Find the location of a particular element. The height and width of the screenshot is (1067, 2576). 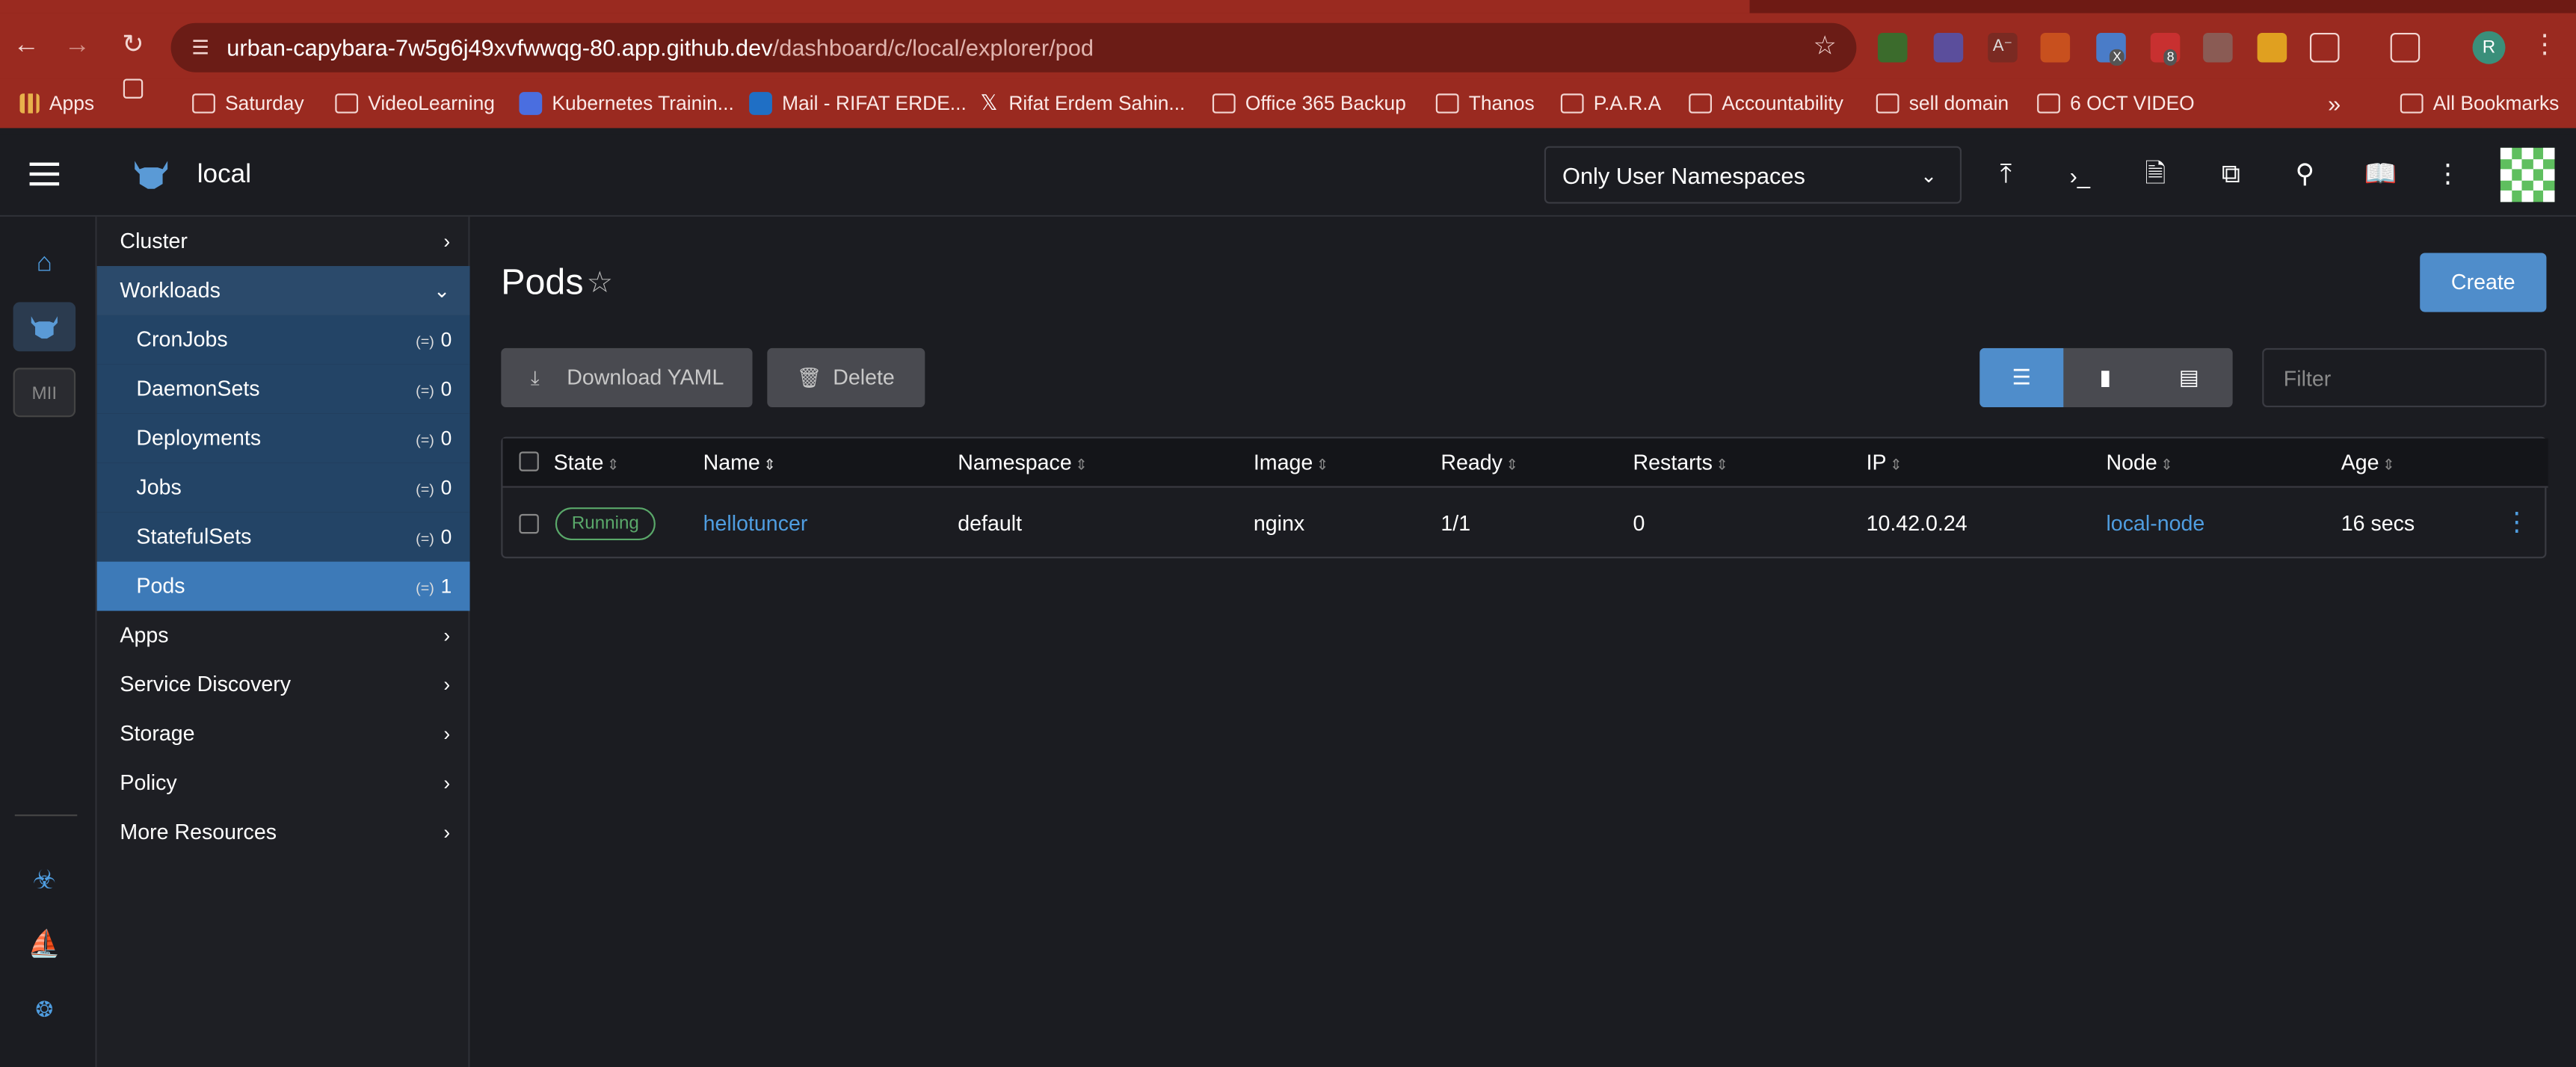

bookmark-6-oct-video: 6 OCT VIDEO is located at coordinates (2116, 103).